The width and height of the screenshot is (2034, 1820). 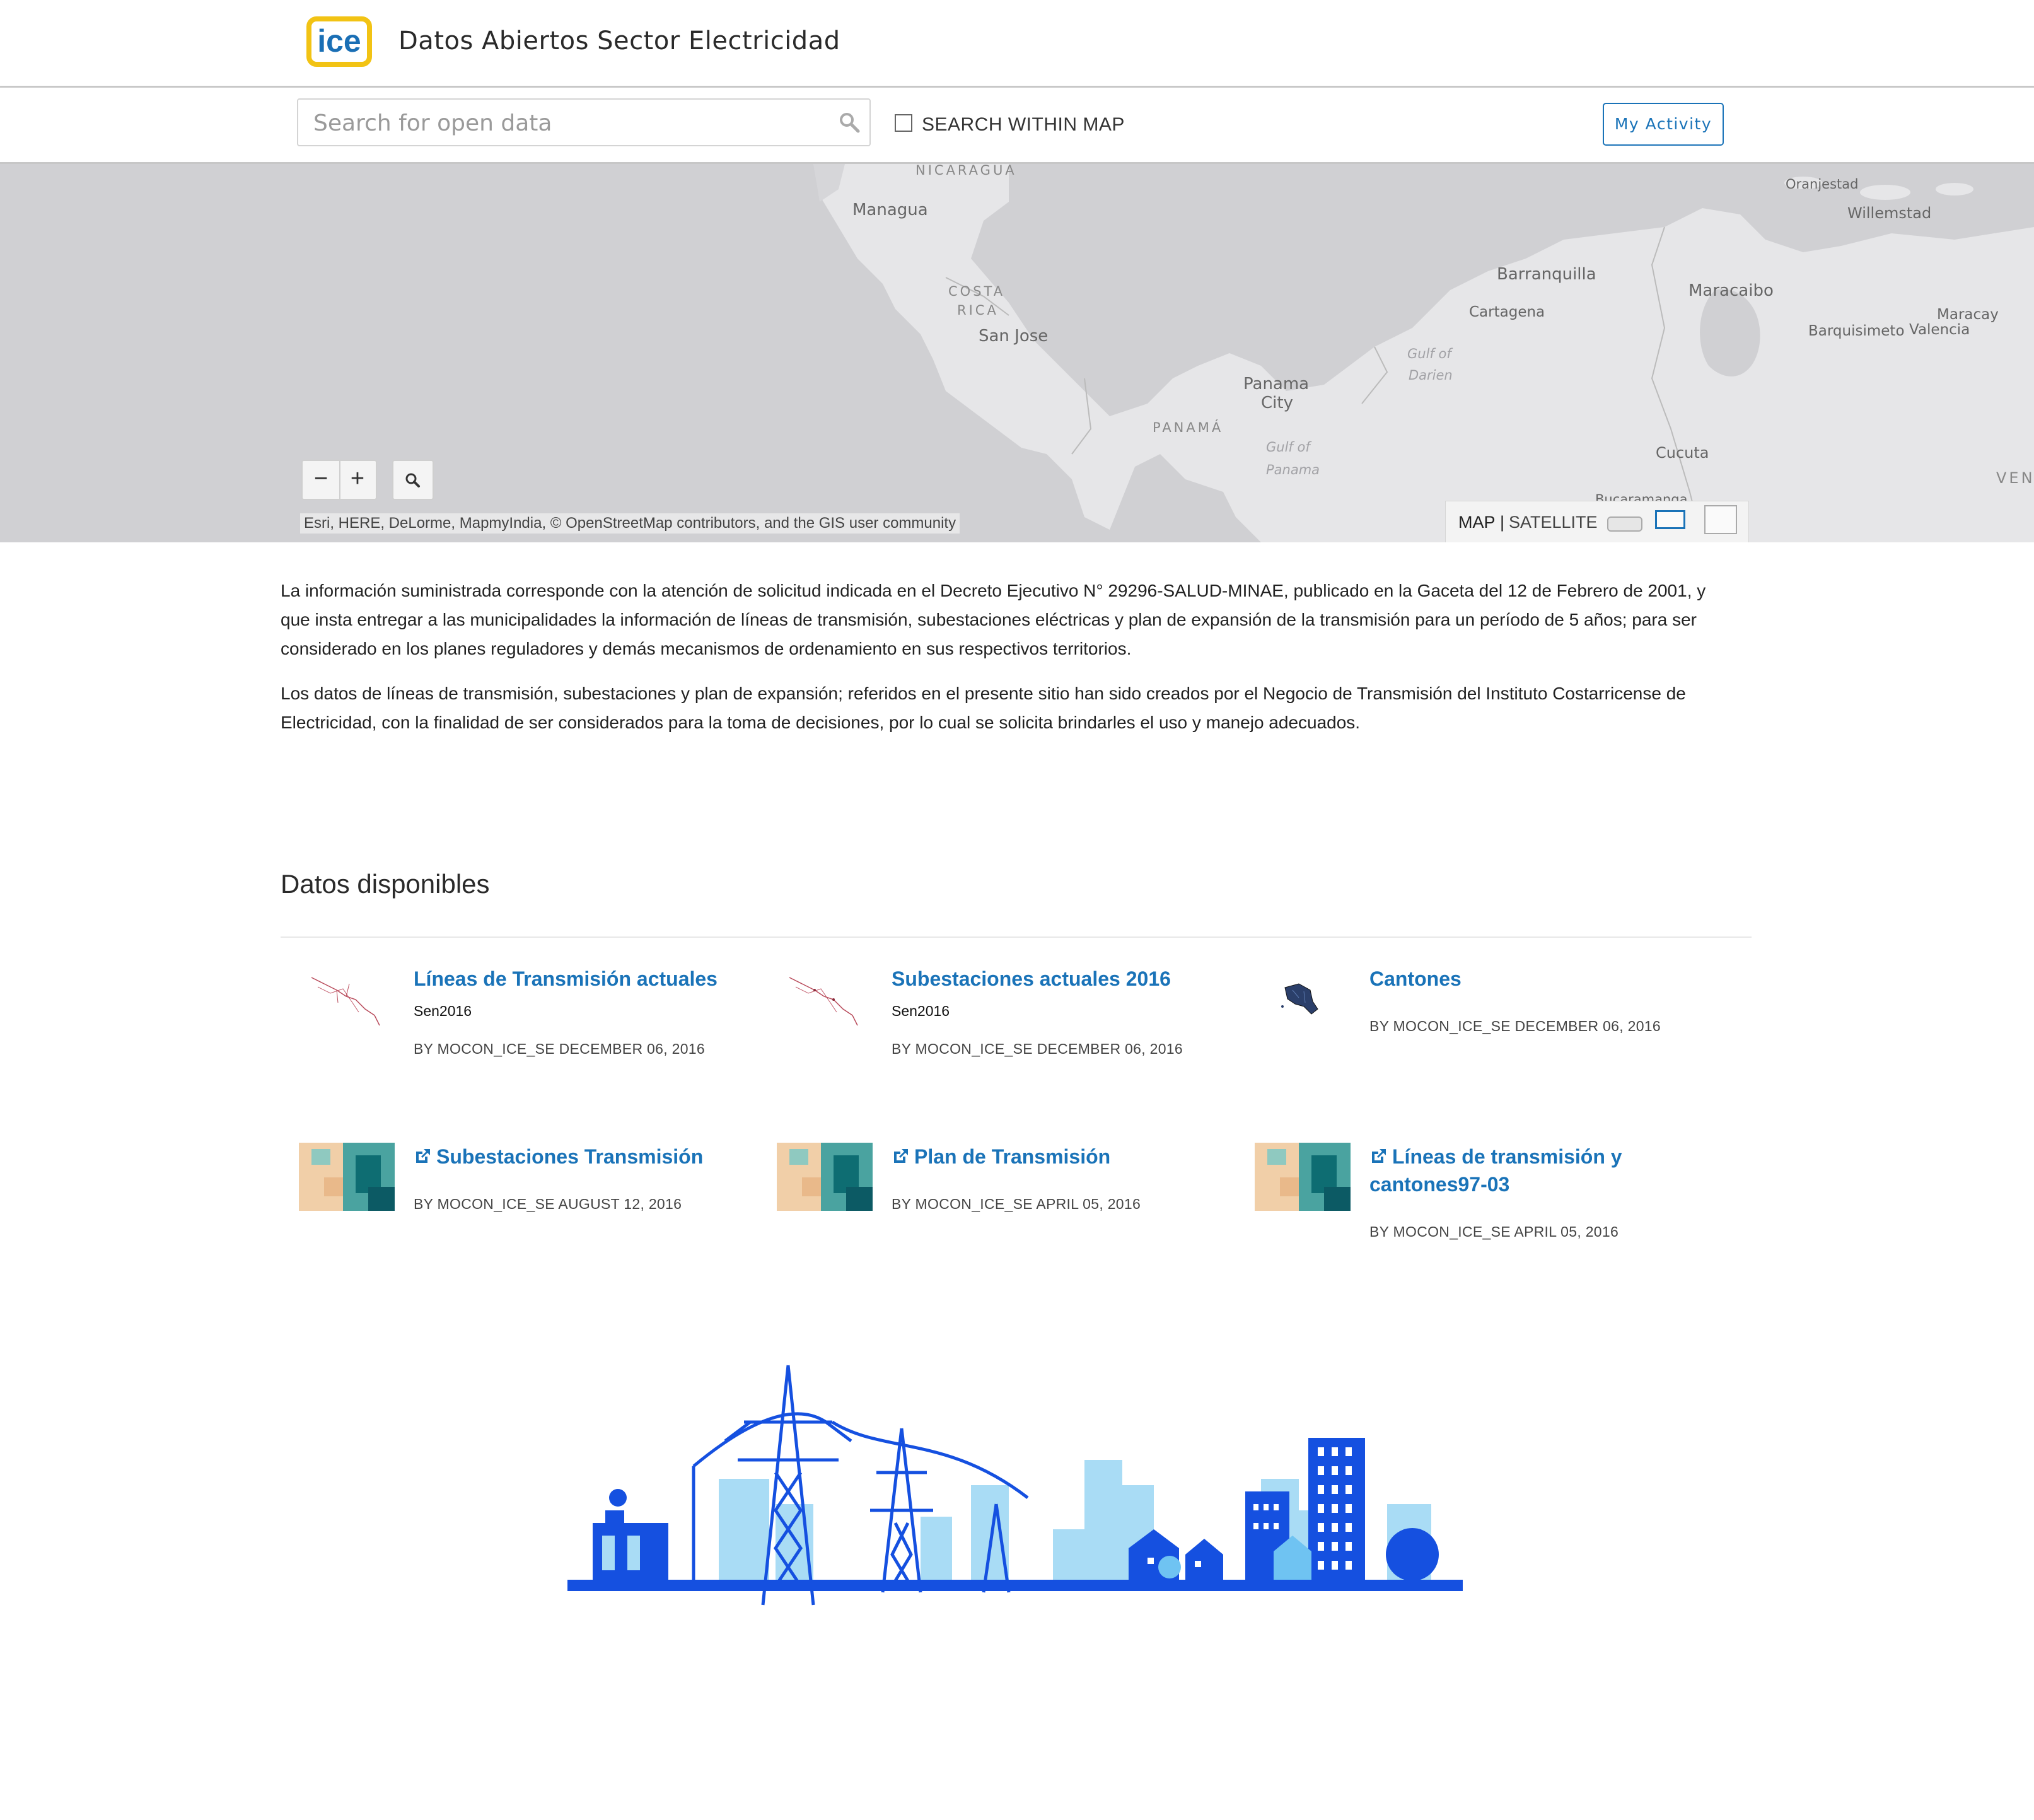 I want to click on dataset-title-text: Líneas de transmisión y cantones97-03, so click(x=1495, y=1170).